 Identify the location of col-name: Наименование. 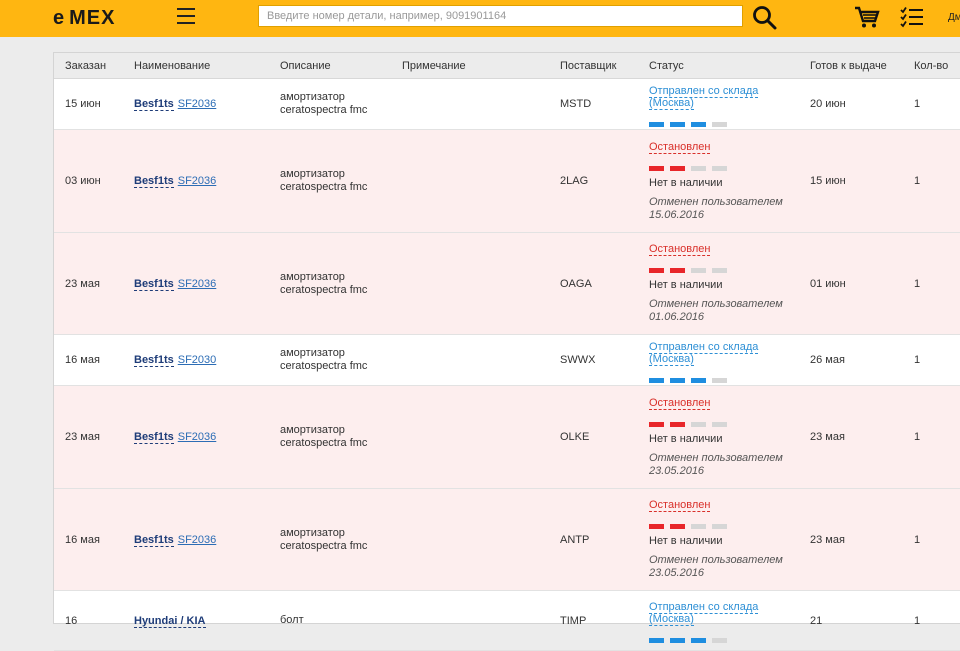
(196, 66).